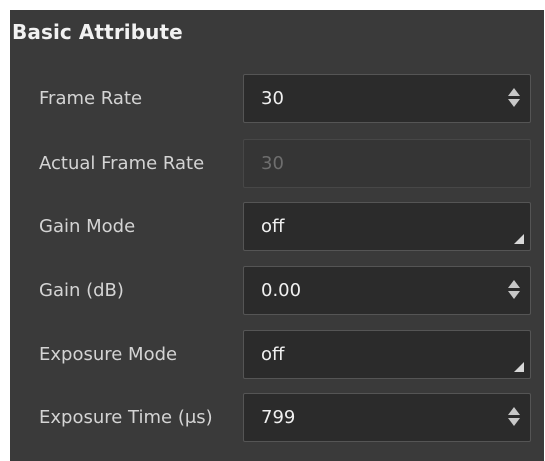 The width and height of the screenshot is (545, 461). Describe the element at coordinates (87, 226) in the screenshot. I see `gain-mode-label: Gain Mode` at that location.